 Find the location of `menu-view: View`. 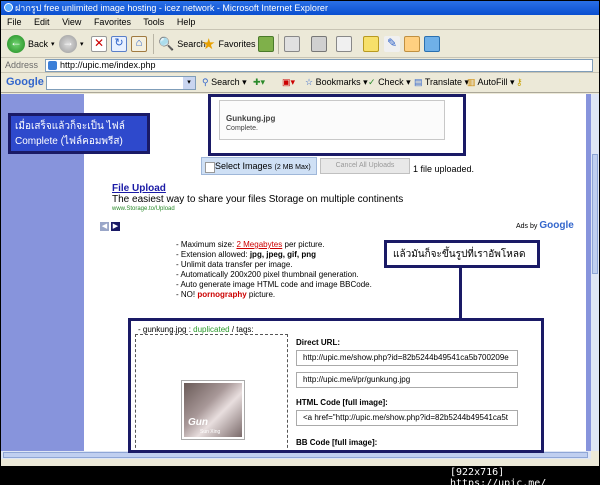

menu-view: View is located at coordinates (71, 22).